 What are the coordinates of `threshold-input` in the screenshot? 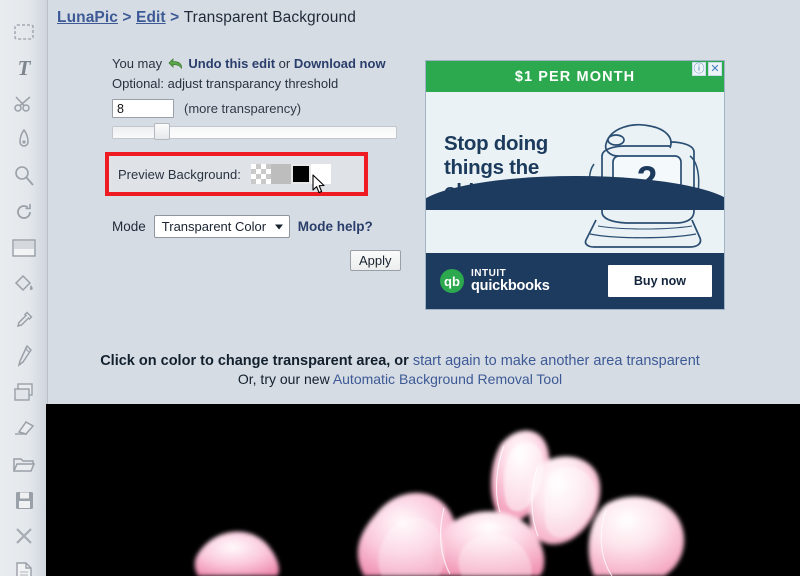 It's located at (143, 108).